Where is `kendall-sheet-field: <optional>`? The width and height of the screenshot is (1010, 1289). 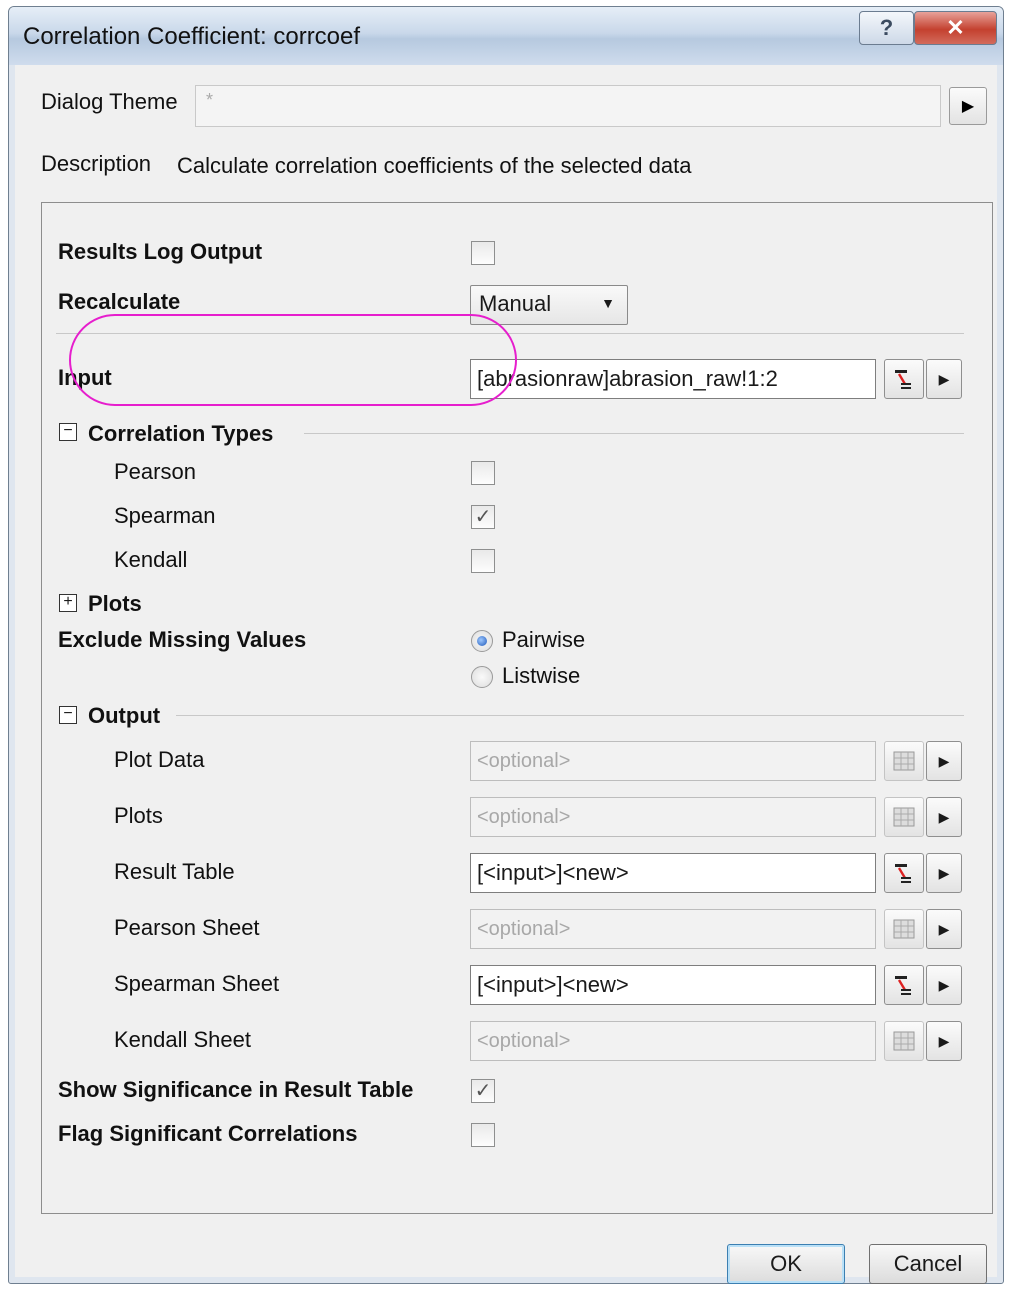 kendall-sheet-field: <optional> is located at coordinates (673, 1041).